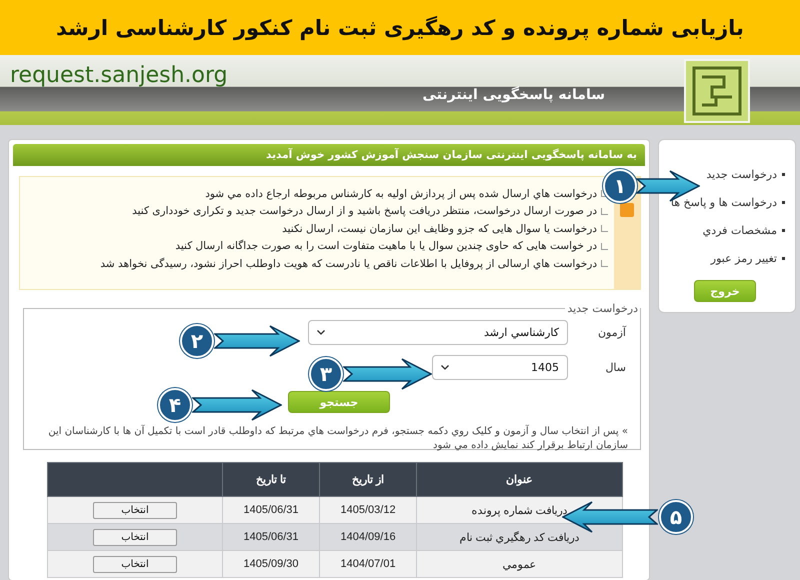 The image size is (800, 580). I want to click on notice-text: در صورت ارسال درخواست، منتظر دریافت پاسخ باشید و از ارسال درخواست جدید و تکراری خودداری کنید, so click(364, 211).